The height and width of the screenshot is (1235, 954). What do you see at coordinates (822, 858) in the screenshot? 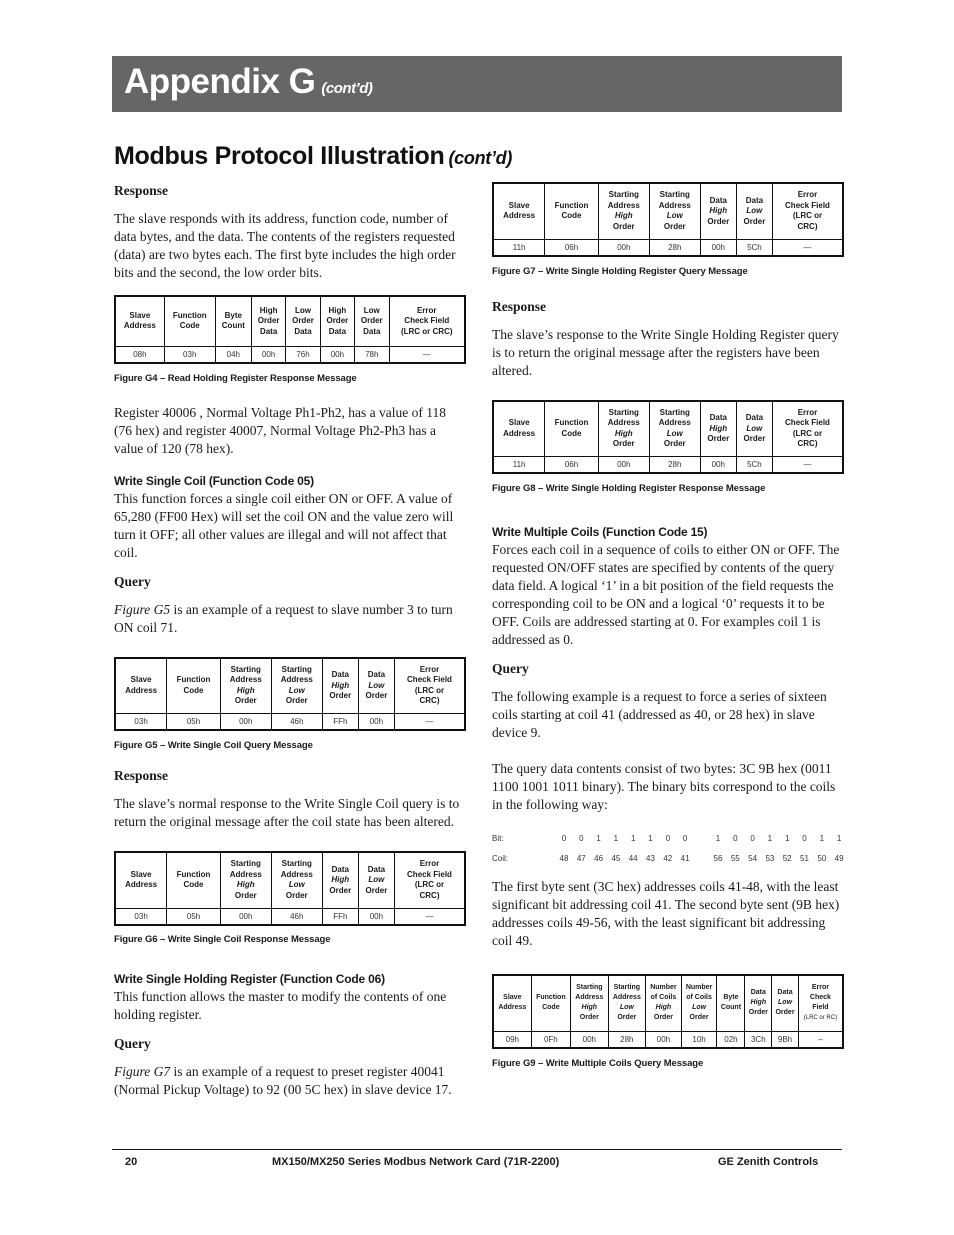
I see `coil-number: 50` at bounding box center [822, 858].